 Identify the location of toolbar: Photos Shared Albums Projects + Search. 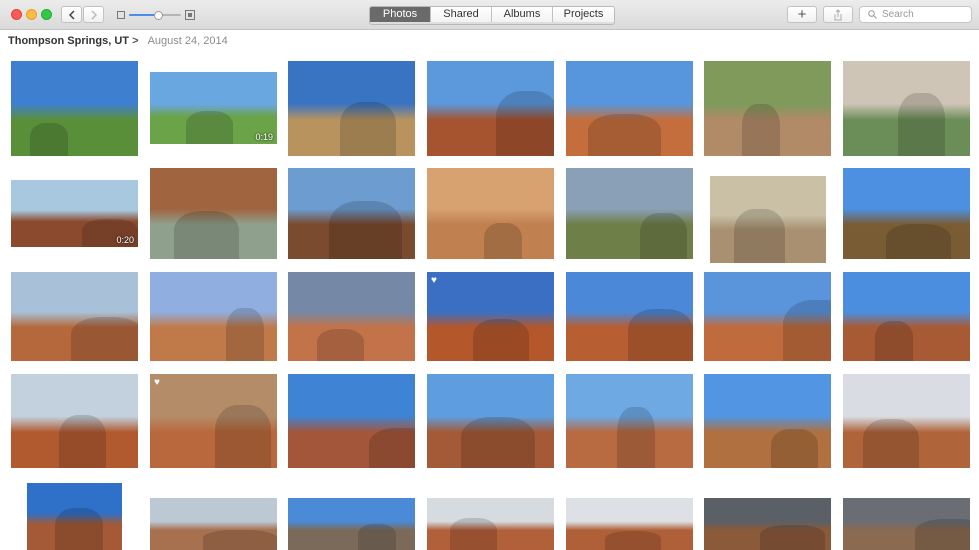
(489, 15).